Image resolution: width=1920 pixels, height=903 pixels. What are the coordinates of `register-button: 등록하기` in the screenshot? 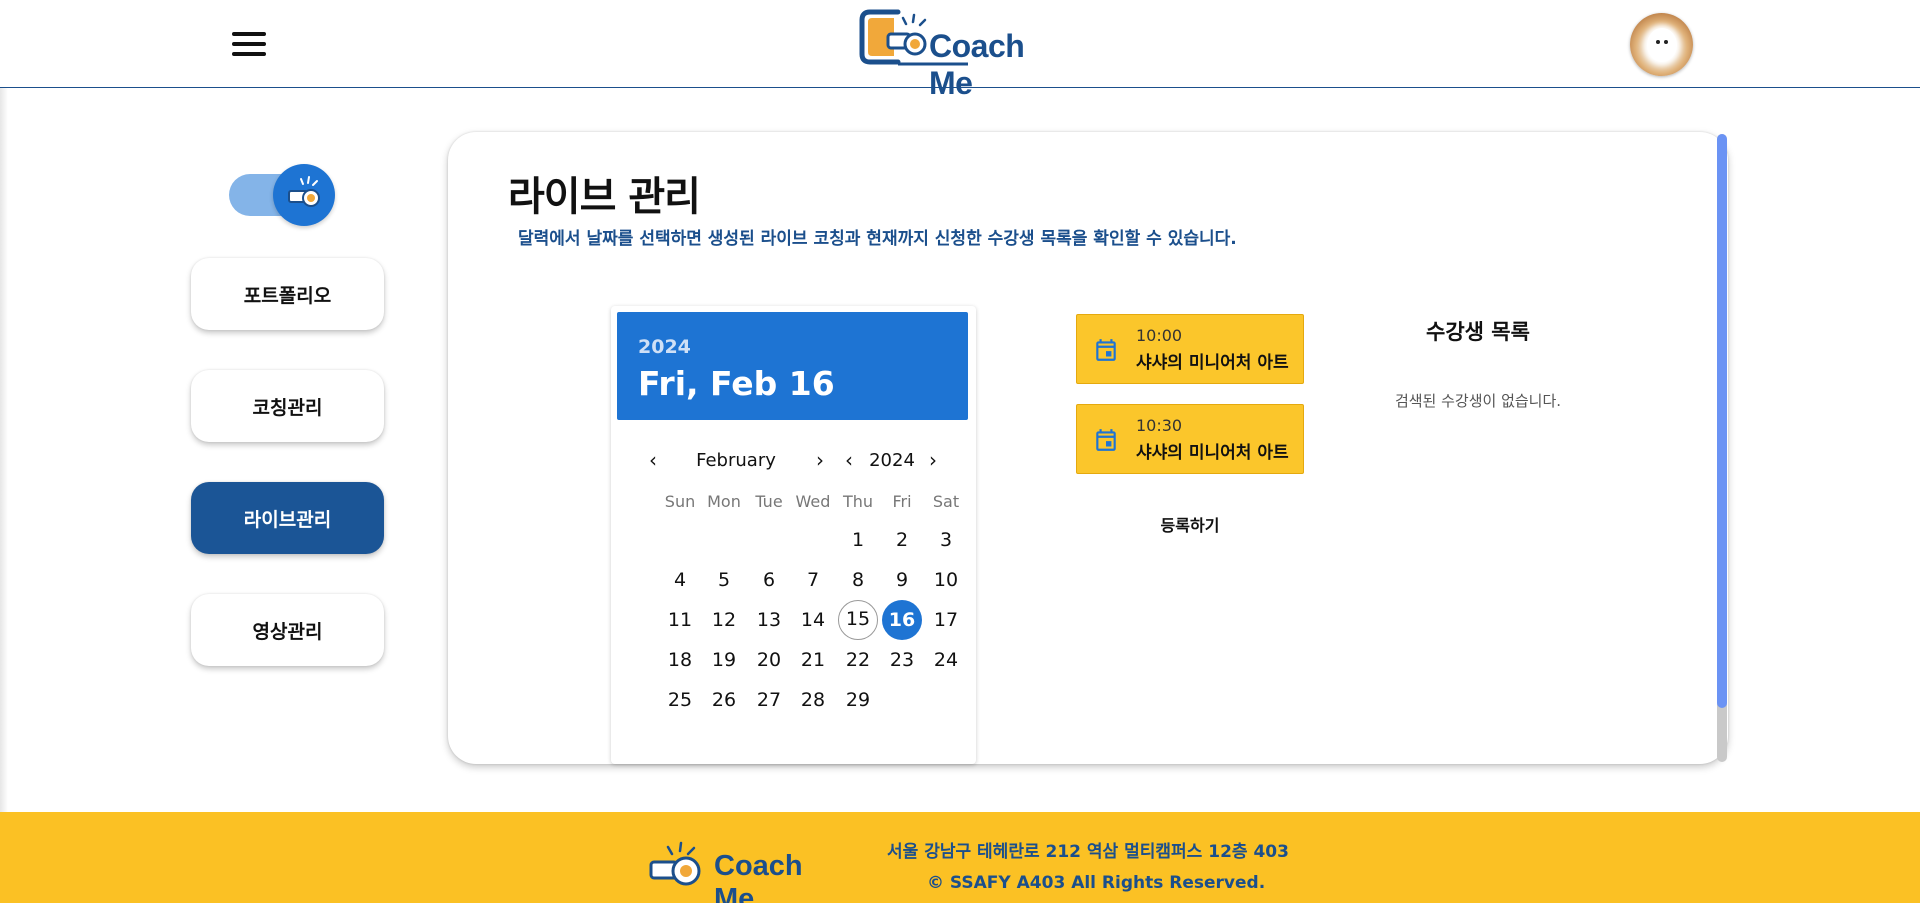 It's located at (1190, 524).